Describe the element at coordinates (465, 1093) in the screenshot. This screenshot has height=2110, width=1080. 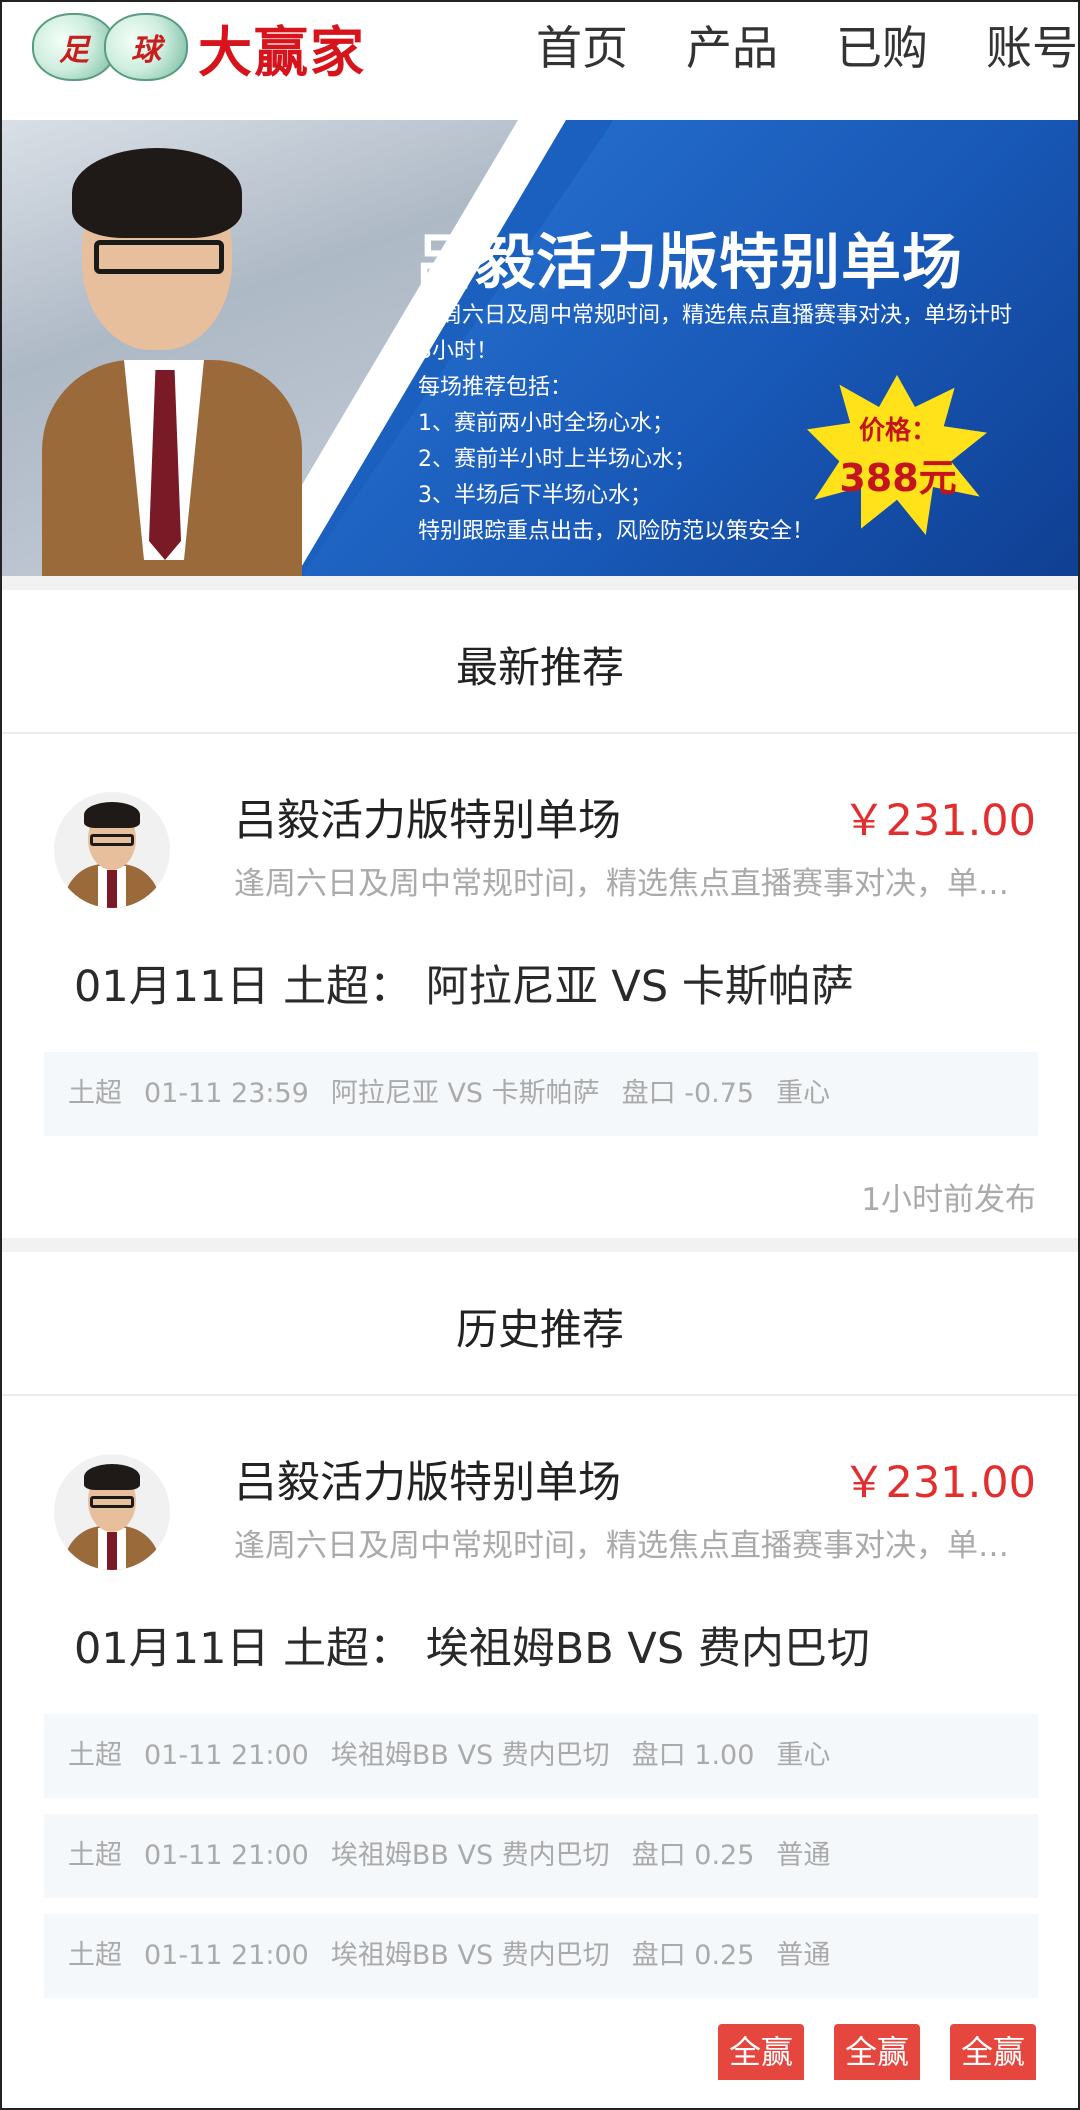
I see `pick-teams: 阿拉尼亚 VS 卡斯帕萨` at that location.